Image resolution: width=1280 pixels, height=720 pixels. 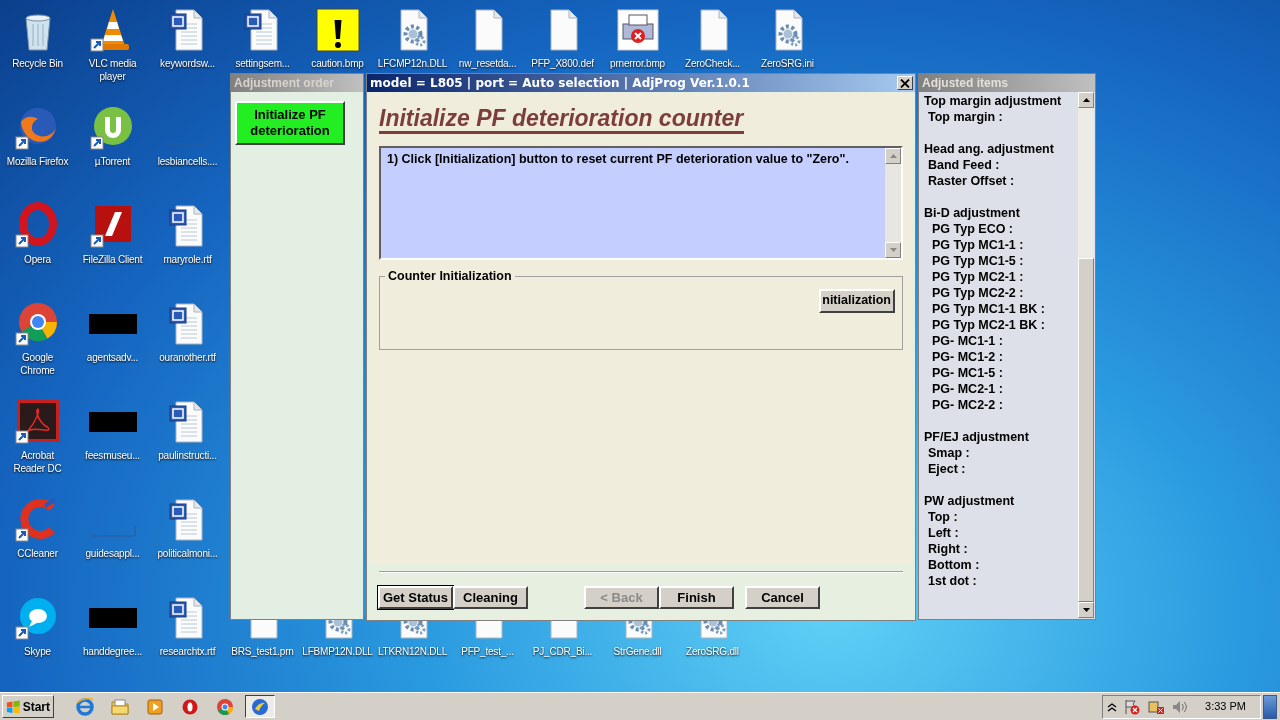 I want to click on item-label: Right :, so click(x=948, y=549).